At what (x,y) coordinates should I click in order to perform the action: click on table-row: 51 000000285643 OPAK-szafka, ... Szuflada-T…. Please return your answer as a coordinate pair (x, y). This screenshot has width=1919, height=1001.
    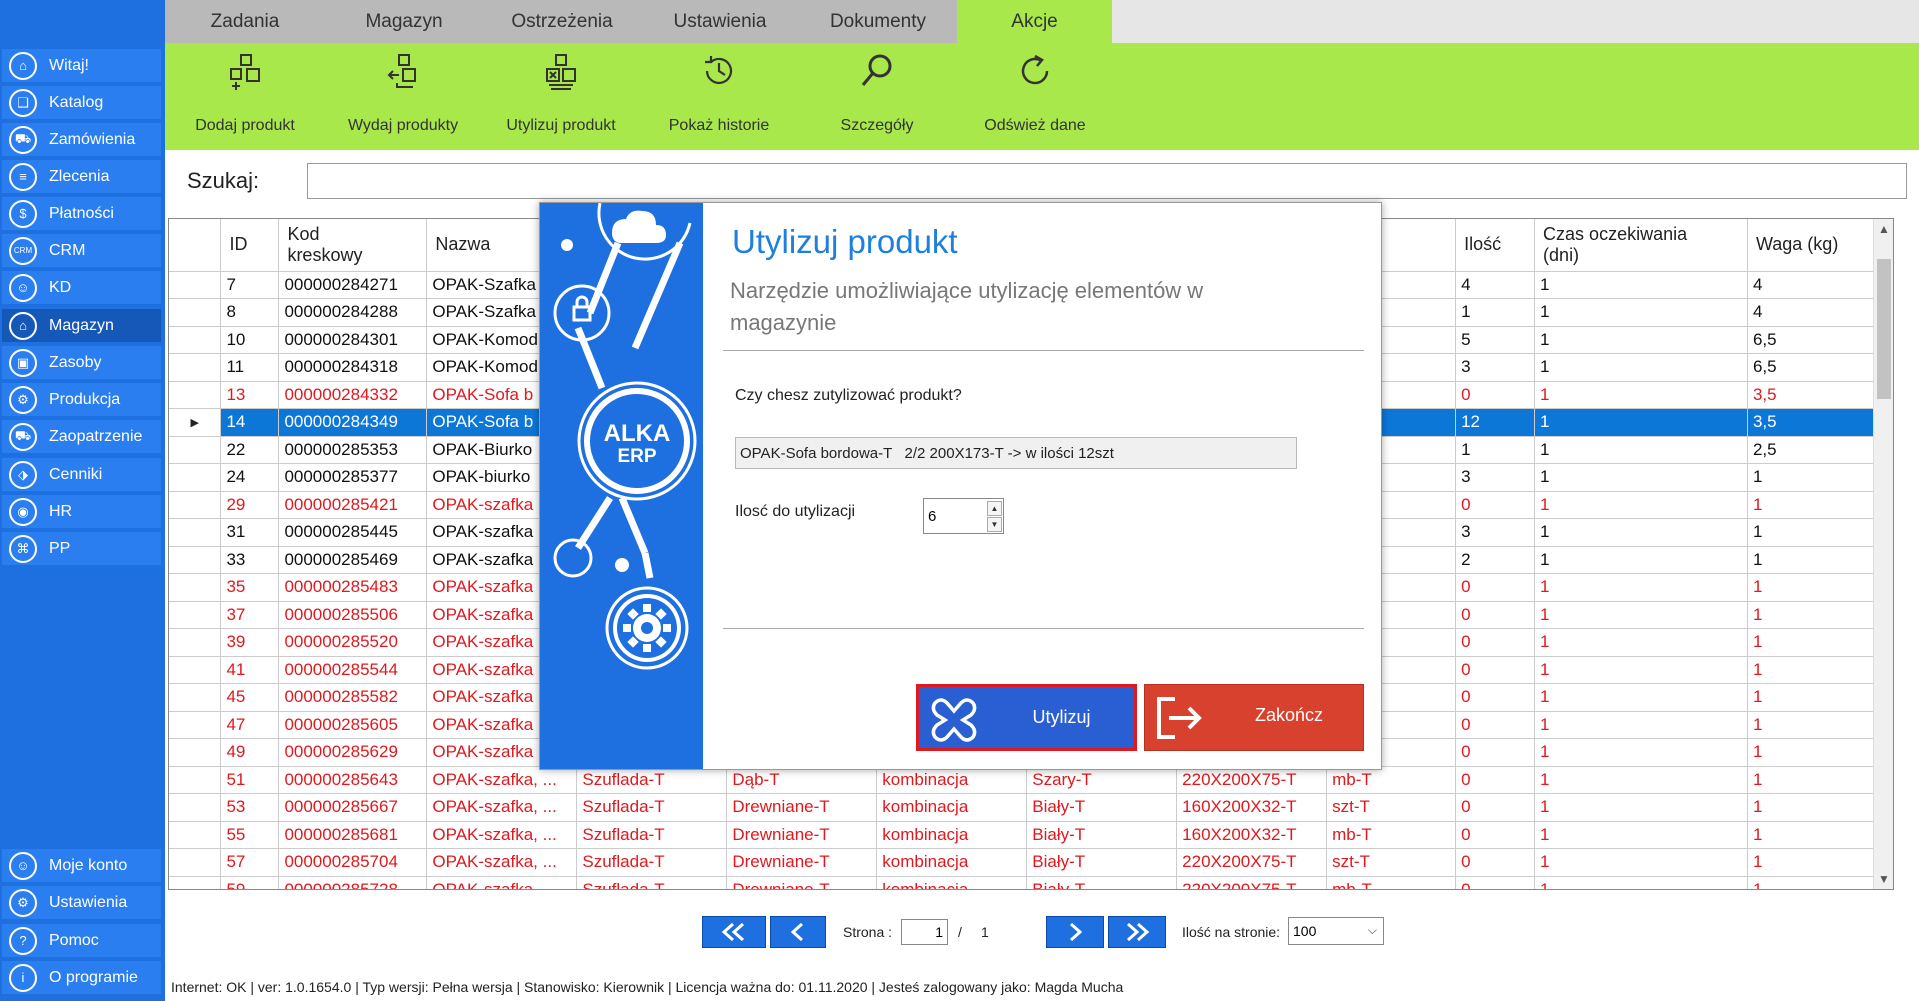
    Looking at the image, I should click on (1031, 780).